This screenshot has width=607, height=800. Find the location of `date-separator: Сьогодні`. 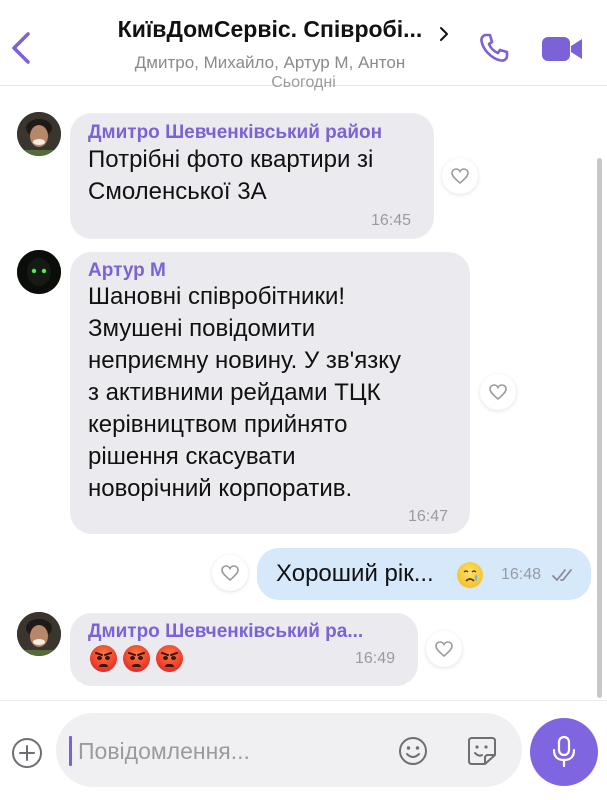

date-separator: Сьогодні is located at coordinates (303, 82).